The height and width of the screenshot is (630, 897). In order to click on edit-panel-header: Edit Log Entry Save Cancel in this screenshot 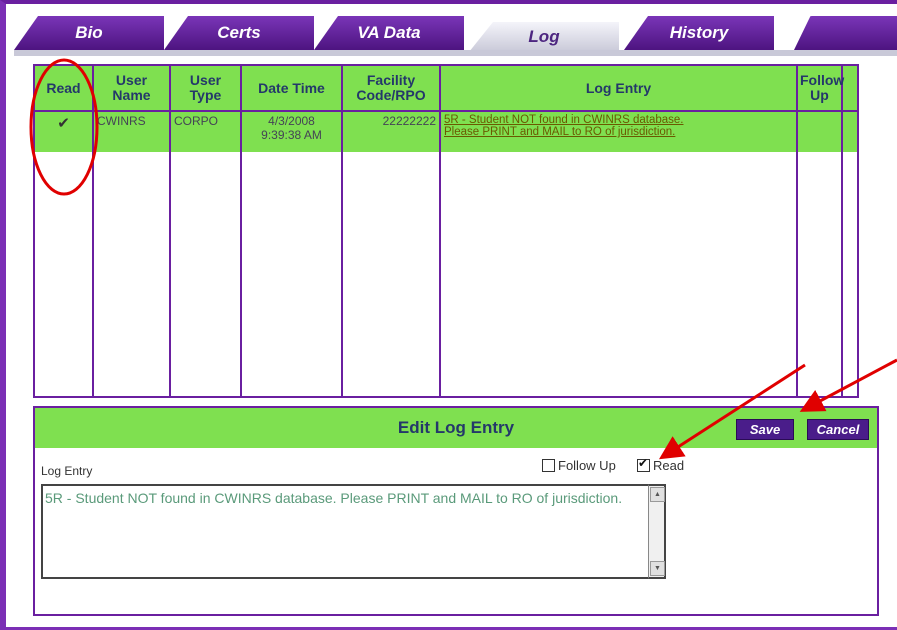, I will do `click(456, 428)`.